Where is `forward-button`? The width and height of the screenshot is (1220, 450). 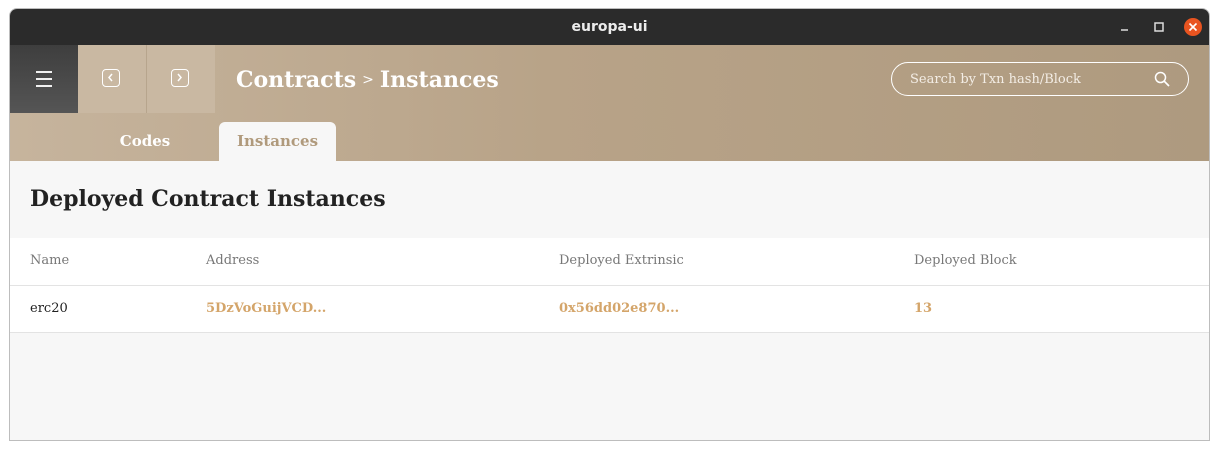 forward-button is located at coordinates (181, 79).